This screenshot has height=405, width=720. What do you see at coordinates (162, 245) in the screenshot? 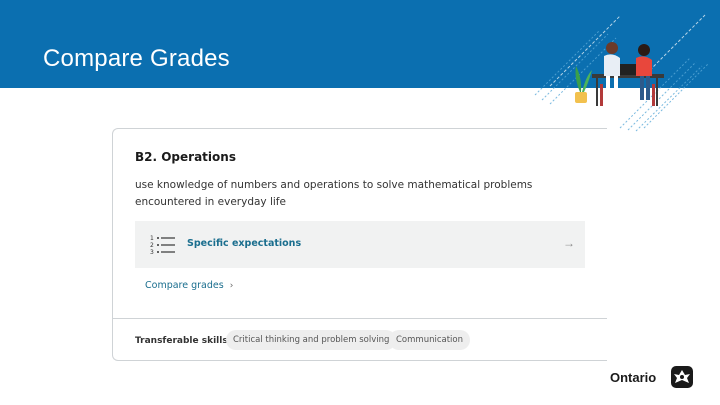
I see `numbered-list-icon: 1 2 3` at bounding box center [162, 245].